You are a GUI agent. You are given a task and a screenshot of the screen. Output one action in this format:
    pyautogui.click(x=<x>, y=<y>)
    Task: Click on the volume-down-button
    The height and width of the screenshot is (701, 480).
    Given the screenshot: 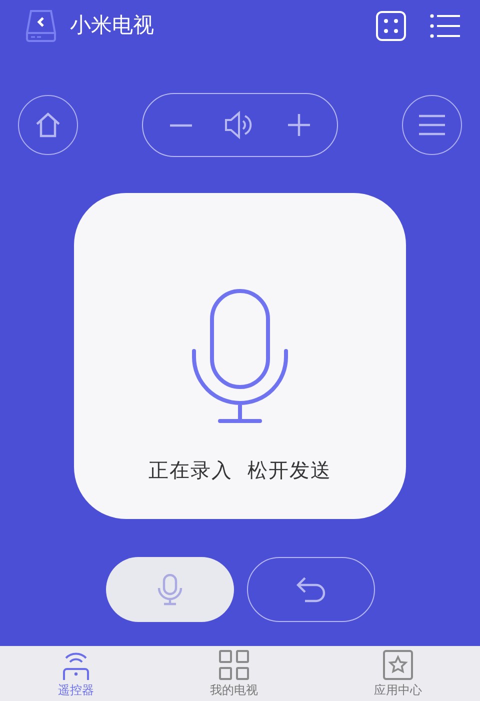 What is the action you would take?
    pyautogui.click(x=181, y=125)
    